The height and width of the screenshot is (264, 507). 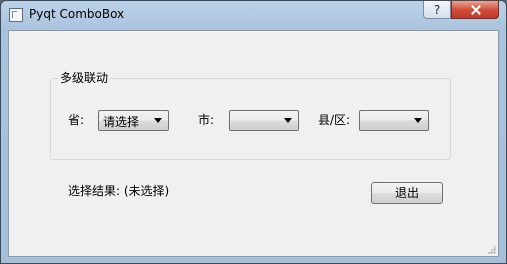 I want to click on groupbox-title: 多级联动, so click(x=84, y=77).